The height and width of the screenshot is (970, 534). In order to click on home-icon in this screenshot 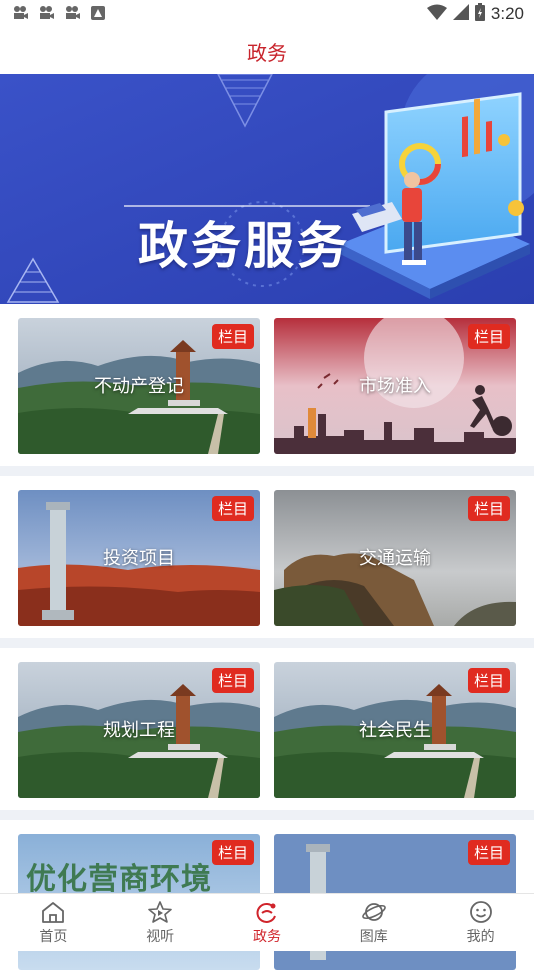, I will do `click(53, 912)`.